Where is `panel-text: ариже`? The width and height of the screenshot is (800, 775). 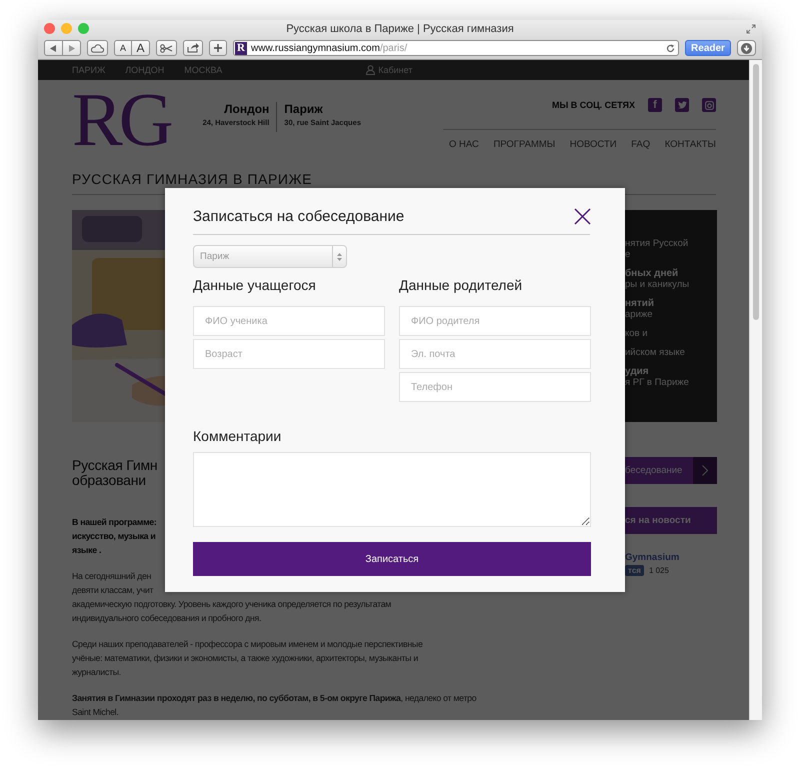
panel-text: ариже is located at coordinates (639, 314).